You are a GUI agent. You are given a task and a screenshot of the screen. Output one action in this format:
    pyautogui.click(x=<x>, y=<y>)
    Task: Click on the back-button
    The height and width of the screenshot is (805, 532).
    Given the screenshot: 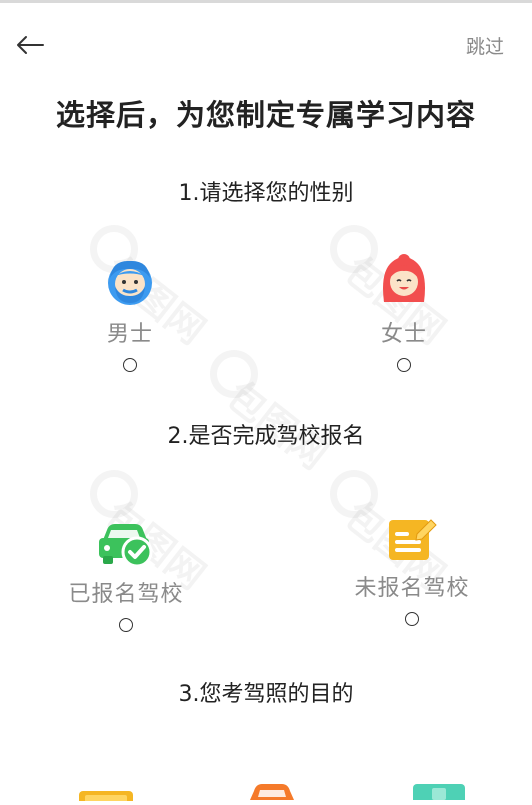 What is the action you would take?
    pyautogui.click(x=30, y=45)
    